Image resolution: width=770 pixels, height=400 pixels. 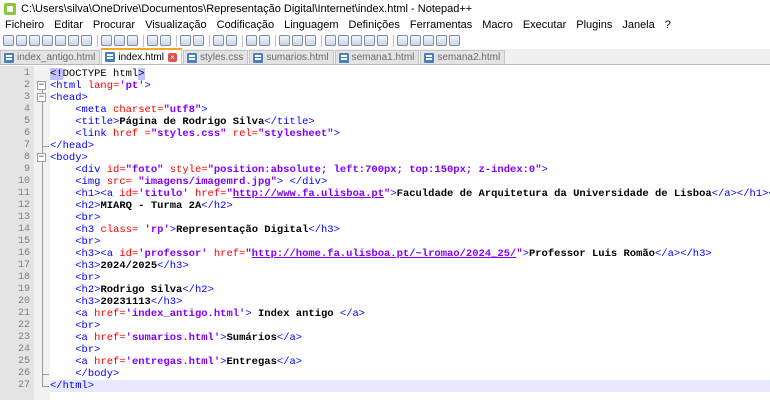 I want to click on menu-item-executar: Executar, so click(x=544, y=25).